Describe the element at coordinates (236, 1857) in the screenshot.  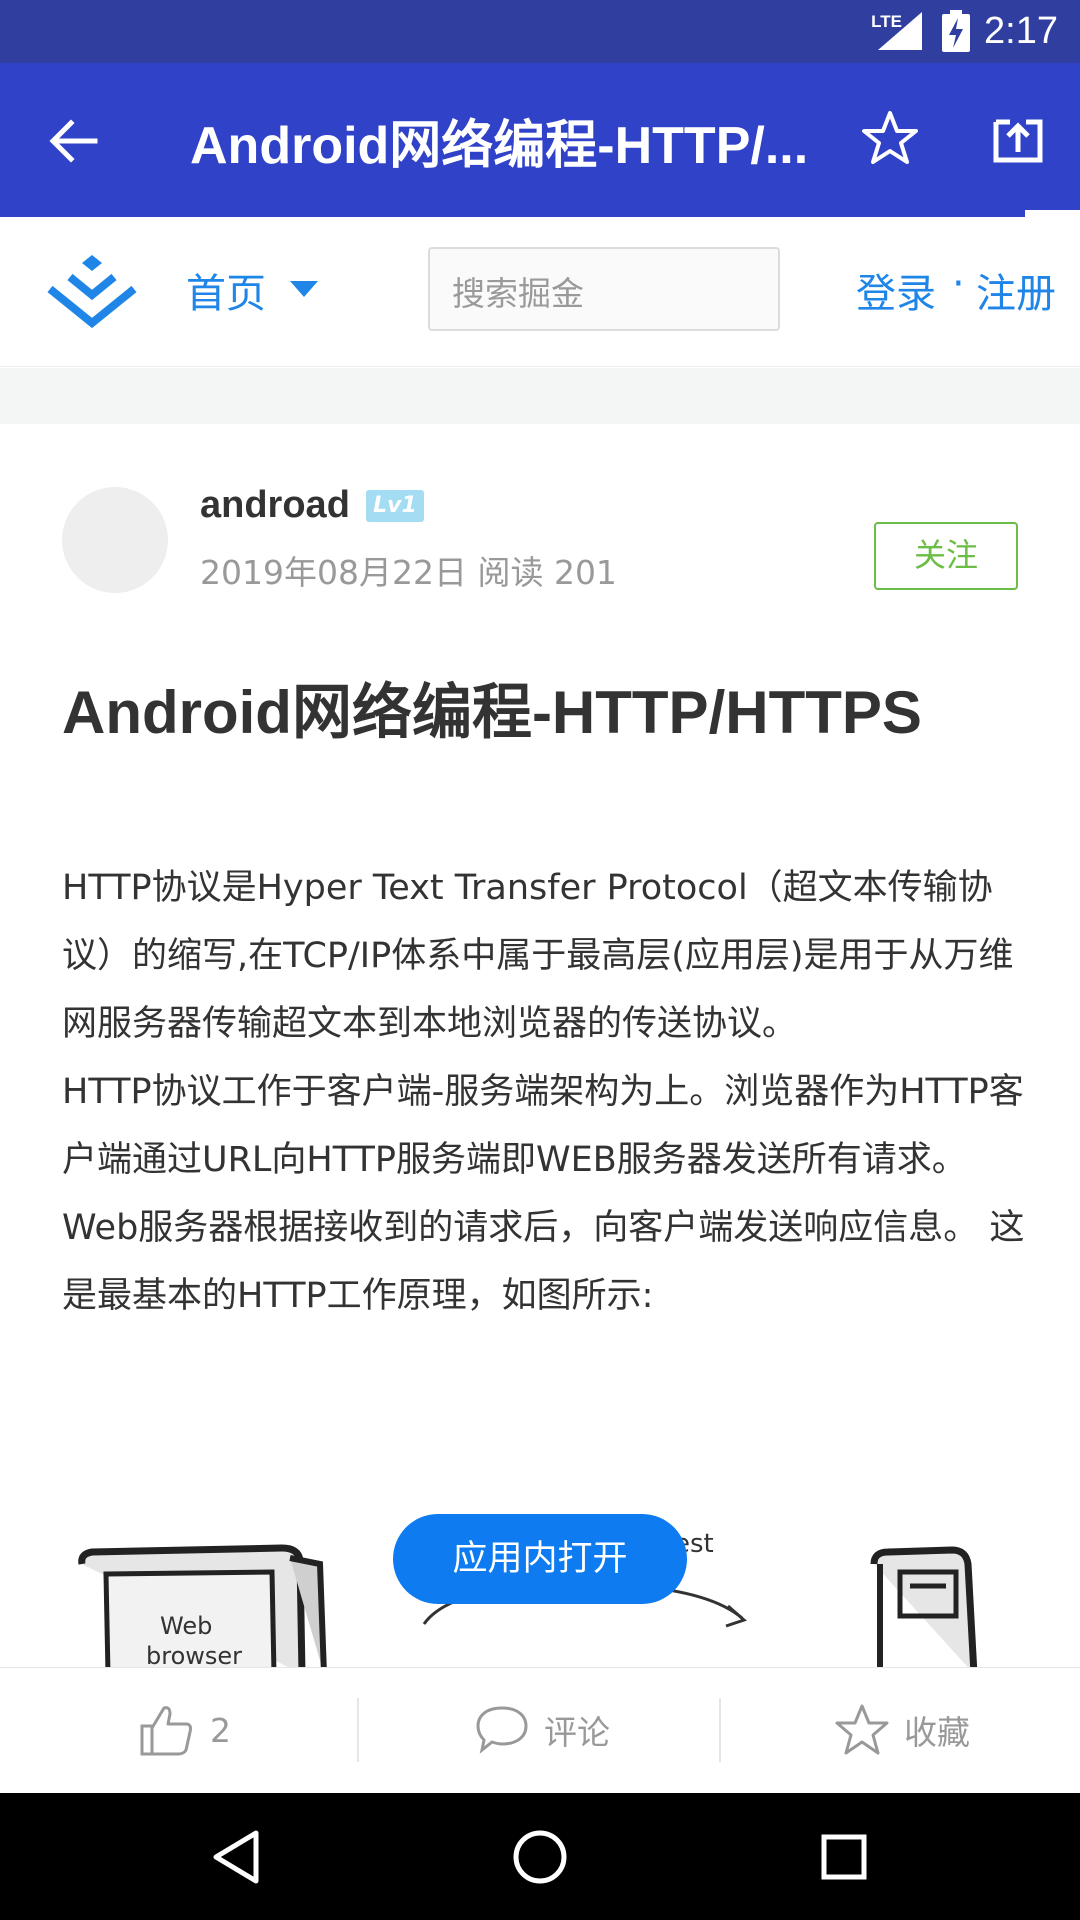
I see `back-triangle-icon` at that location.